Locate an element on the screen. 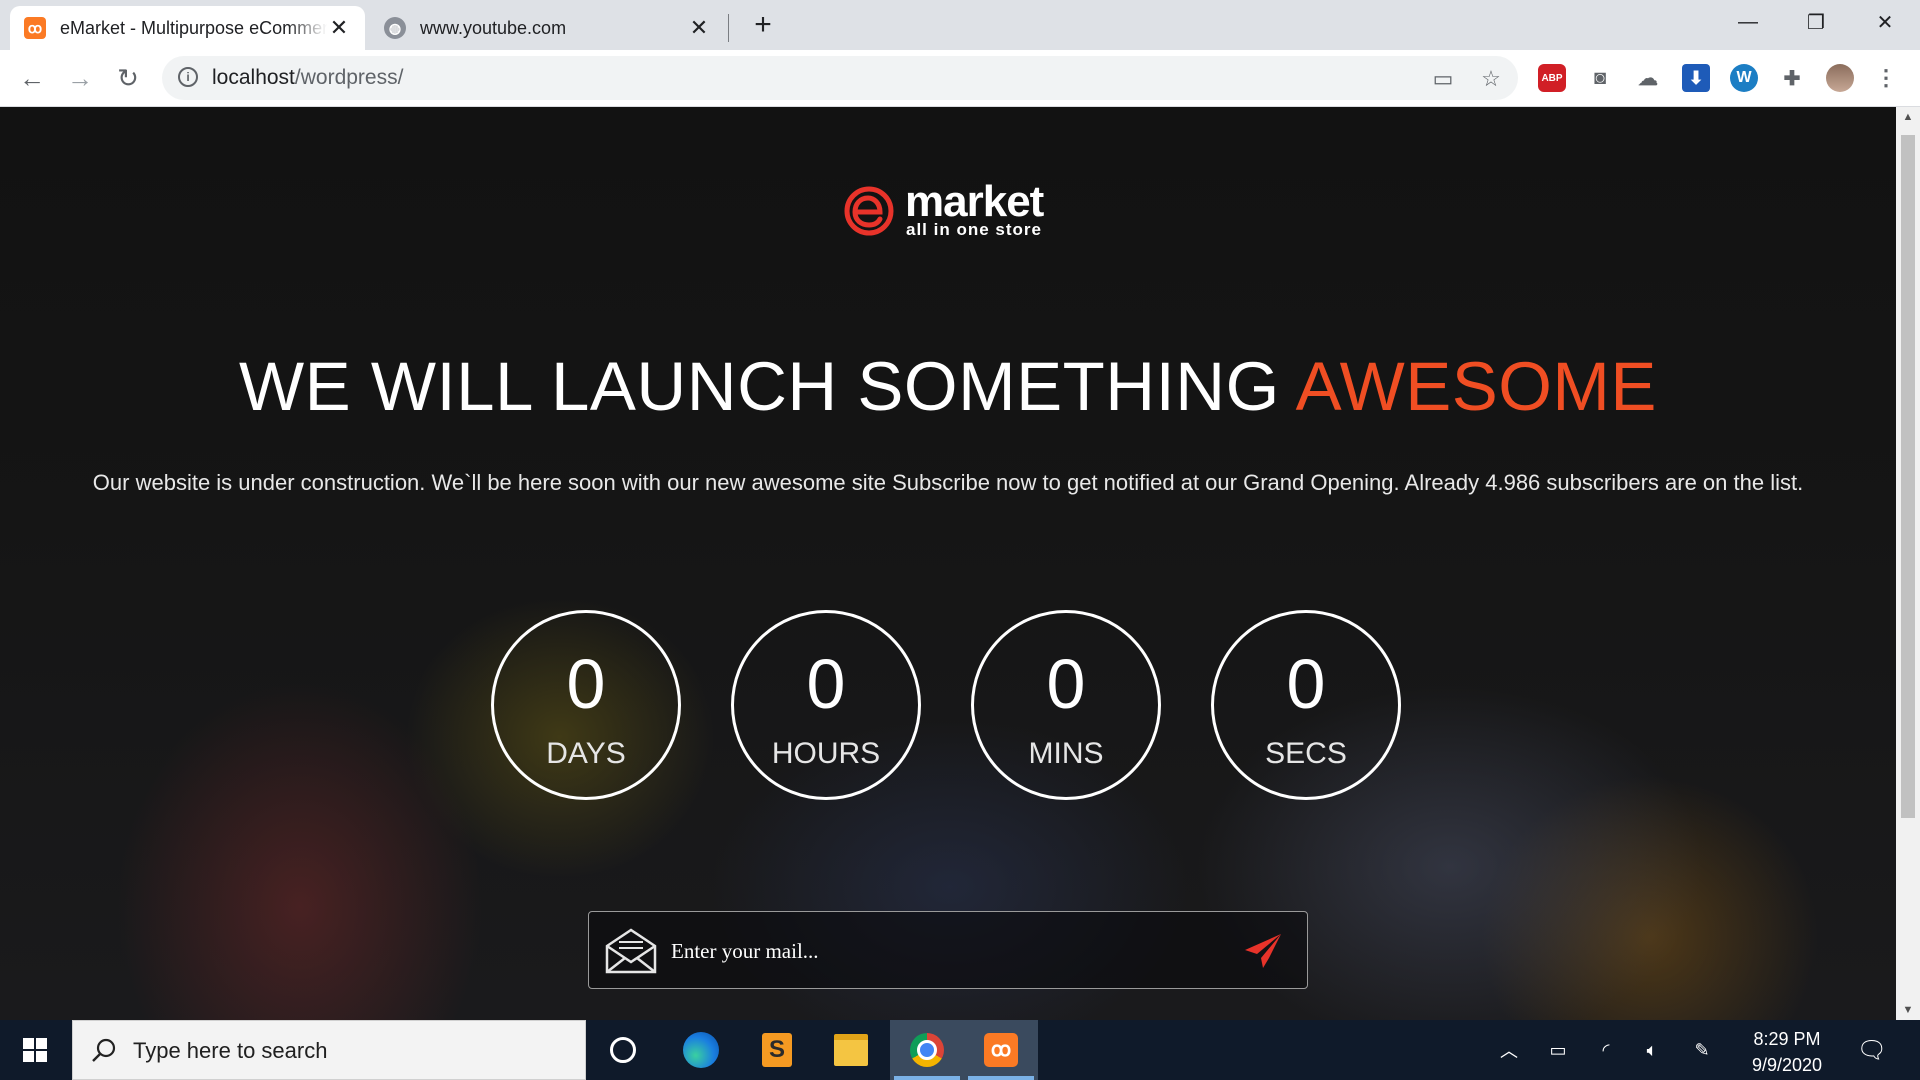 The height and width of the screenshot is (1080, 1920). restore-button: ❐ is located at coordinates (1816, 22).